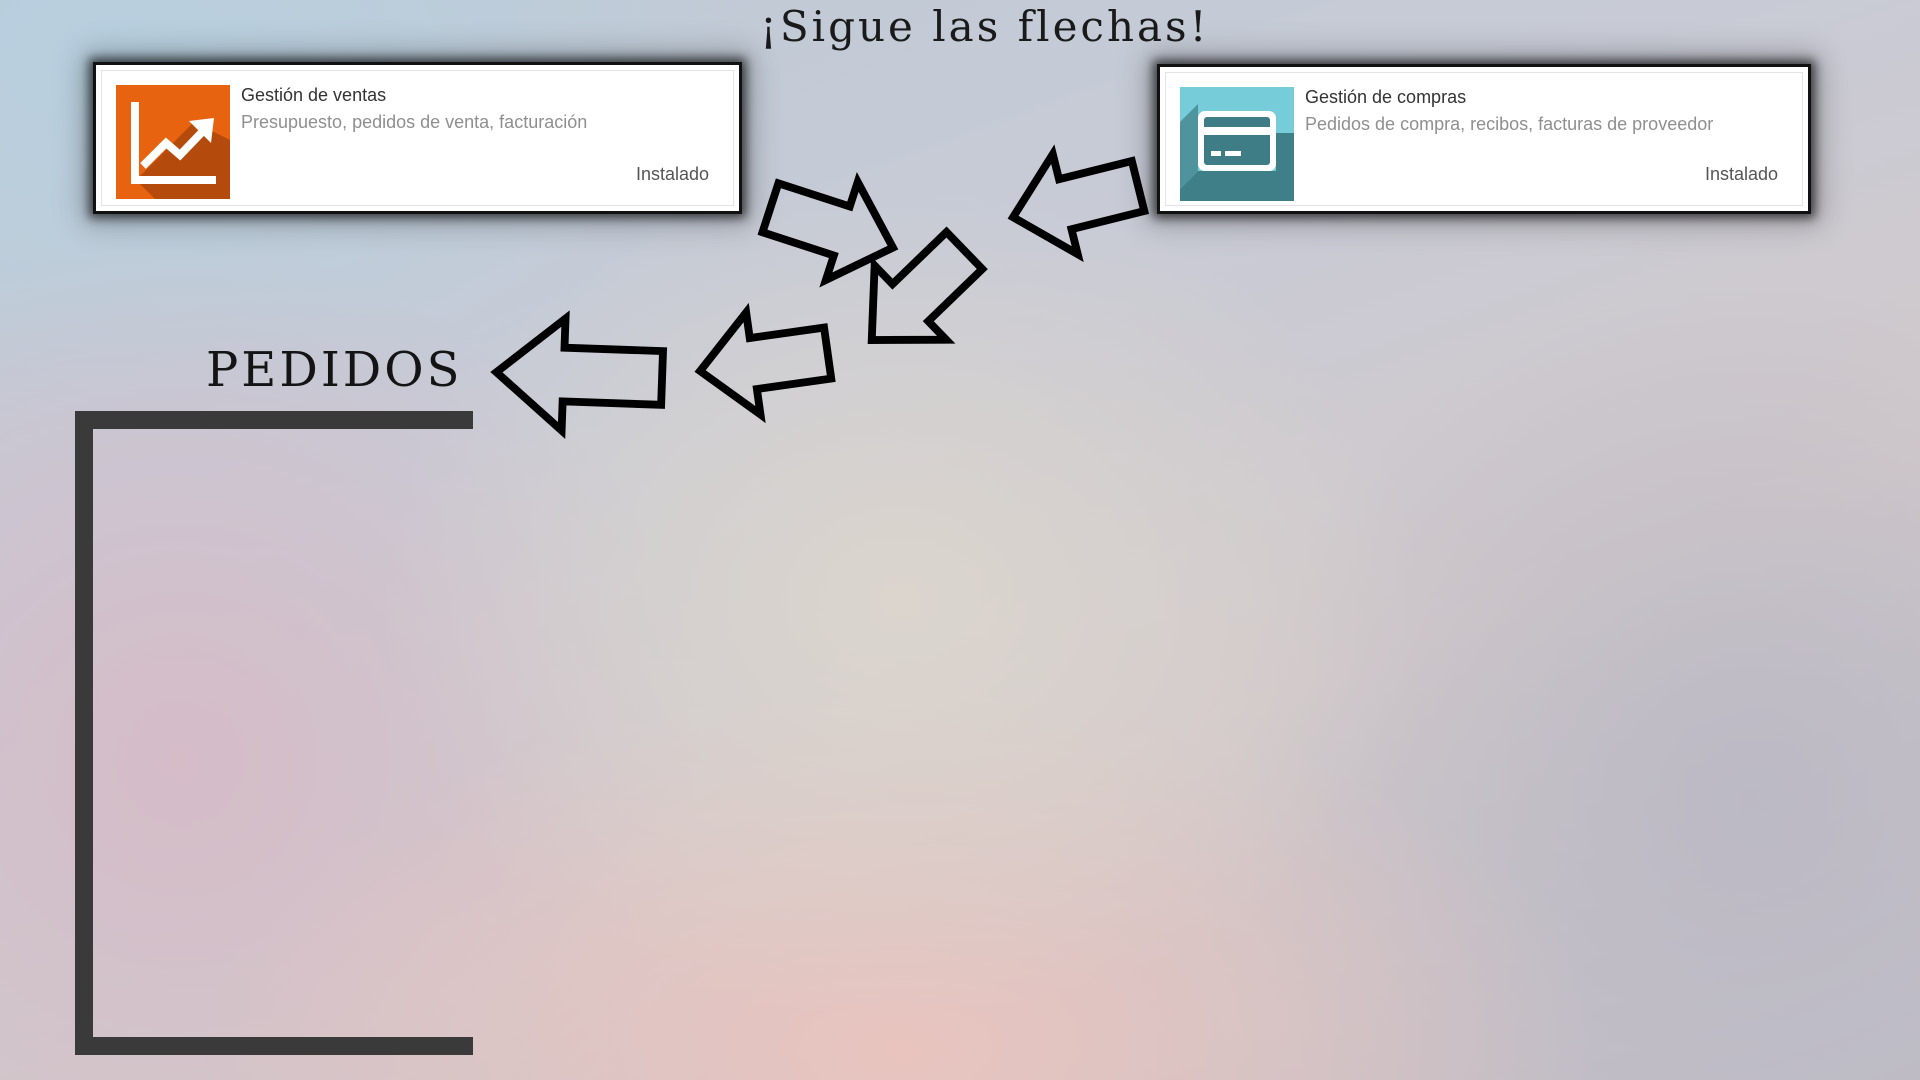  Describe the element at coordinates (1237, 144) in the screenshot. I see `credit-card-icon` at that location.